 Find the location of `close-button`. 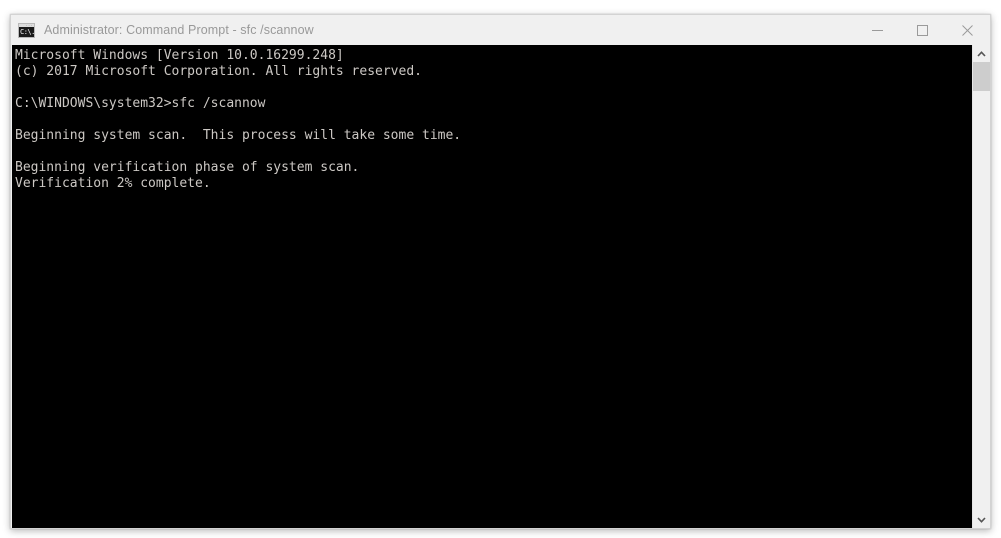

close-button is located at coordinates (967, 30).